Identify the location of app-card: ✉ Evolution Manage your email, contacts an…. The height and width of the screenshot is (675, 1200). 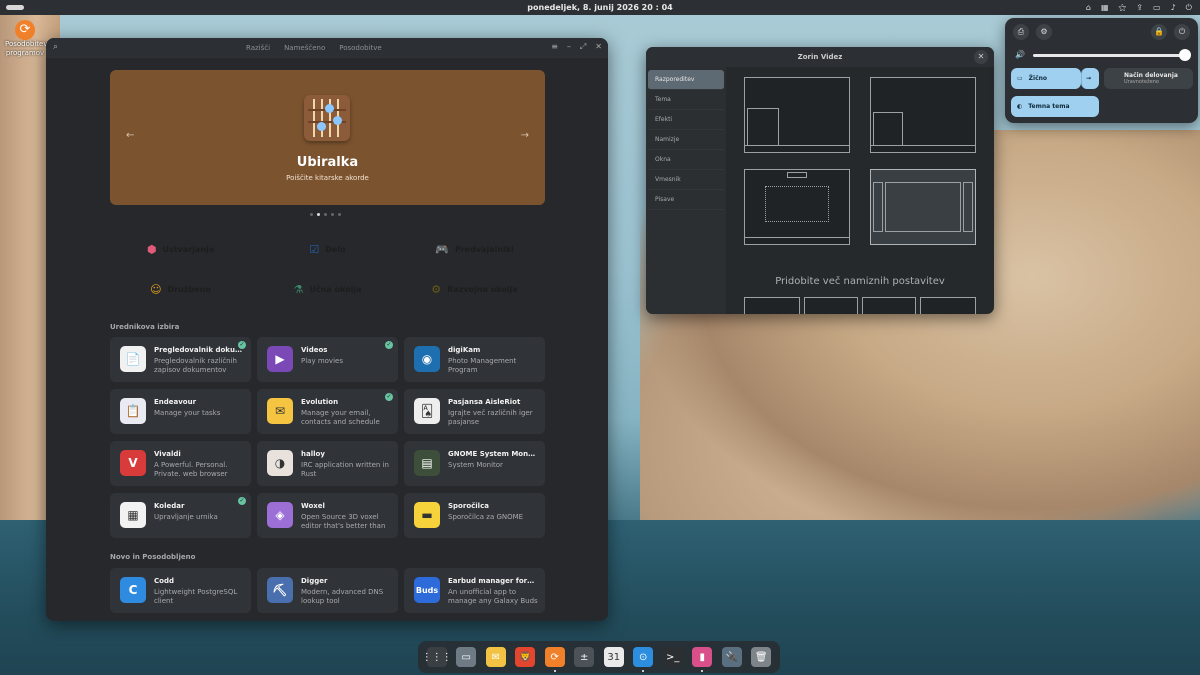
(327, 411).